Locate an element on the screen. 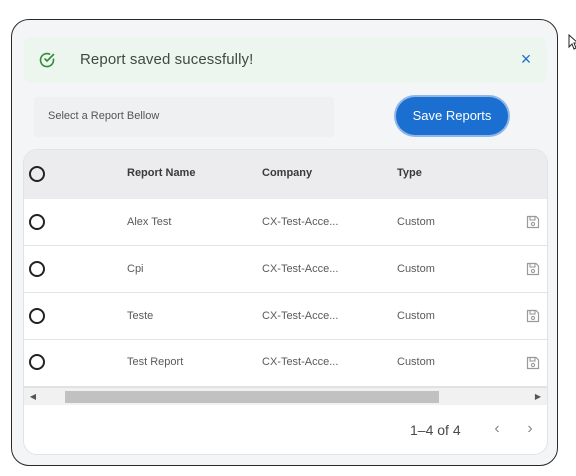 The width and height of the screenshot is (576, 476). column-header-company: Company is located at coordinates (287, 173).